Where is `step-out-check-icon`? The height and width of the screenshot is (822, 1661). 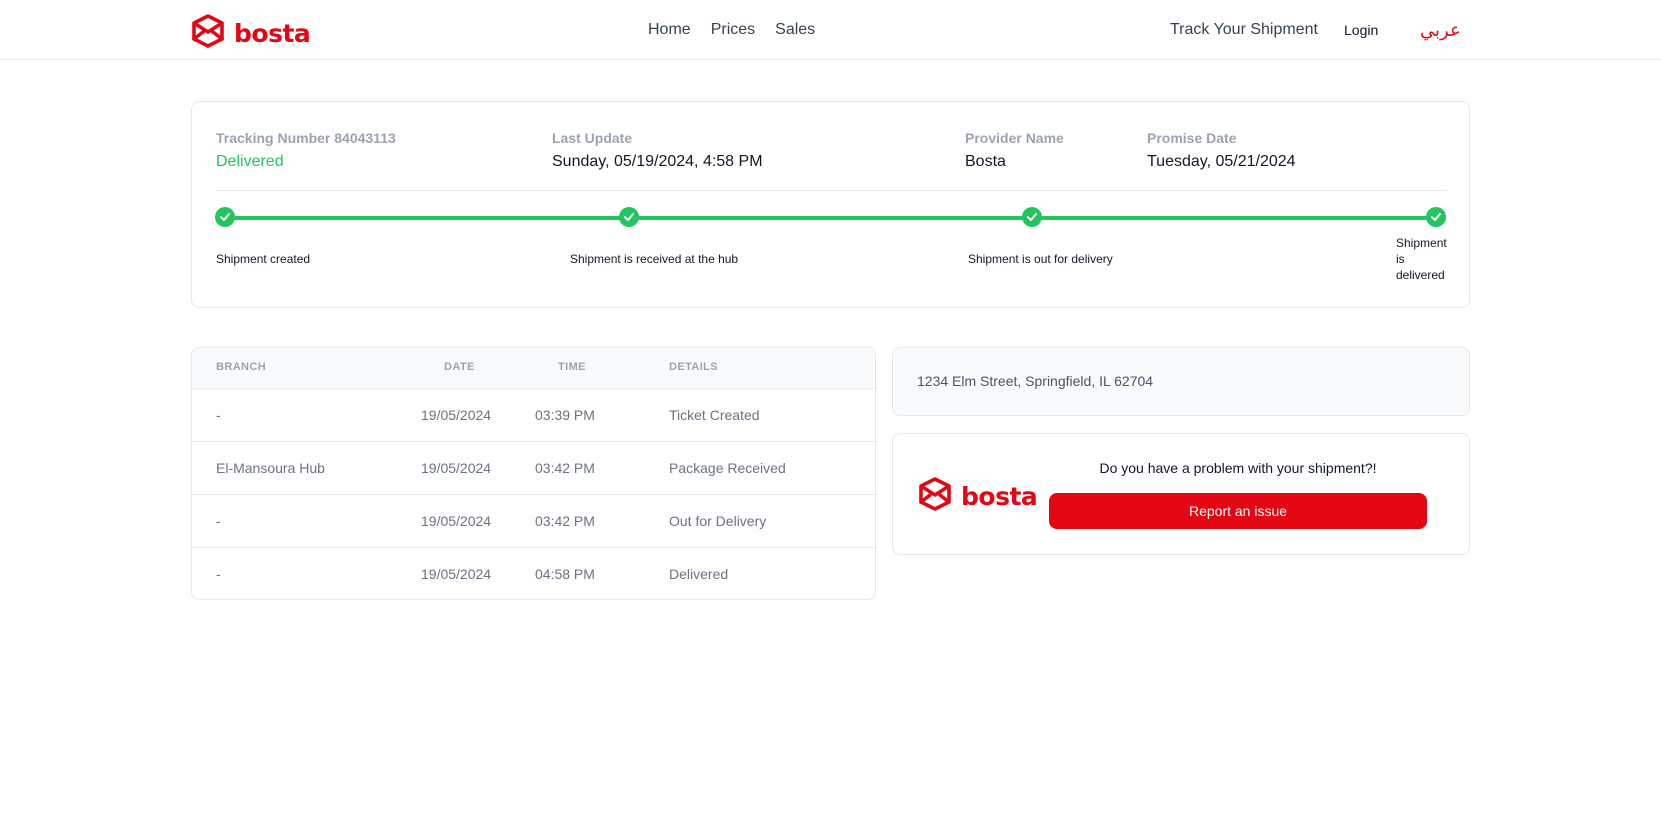 step-out-check-icon is located at coordinates (1032, 217).